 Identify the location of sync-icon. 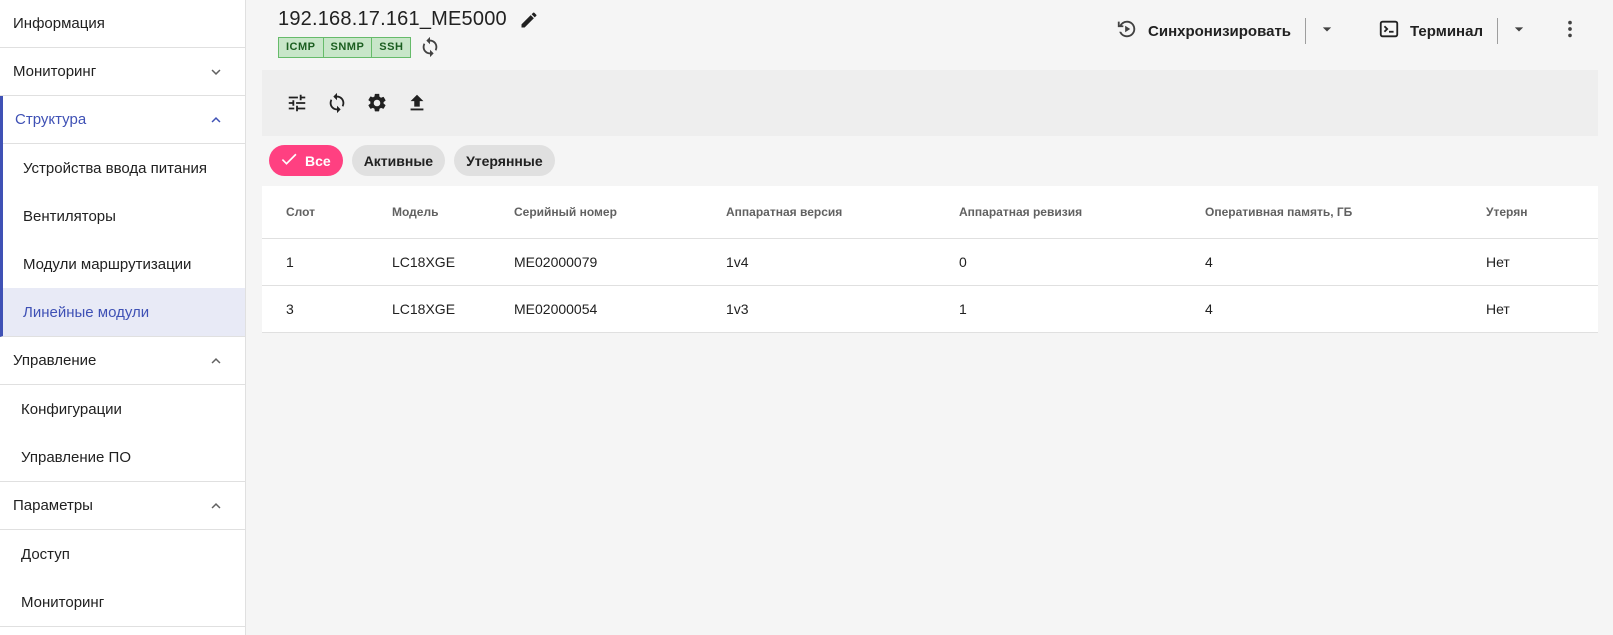
(1127, 31).